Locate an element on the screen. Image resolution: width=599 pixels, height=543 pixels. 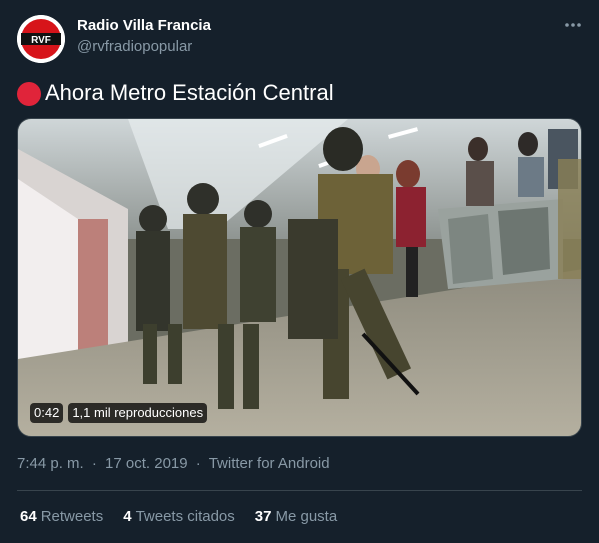
author-name: Radio Villa Francia is located at coordinates (144, 25).